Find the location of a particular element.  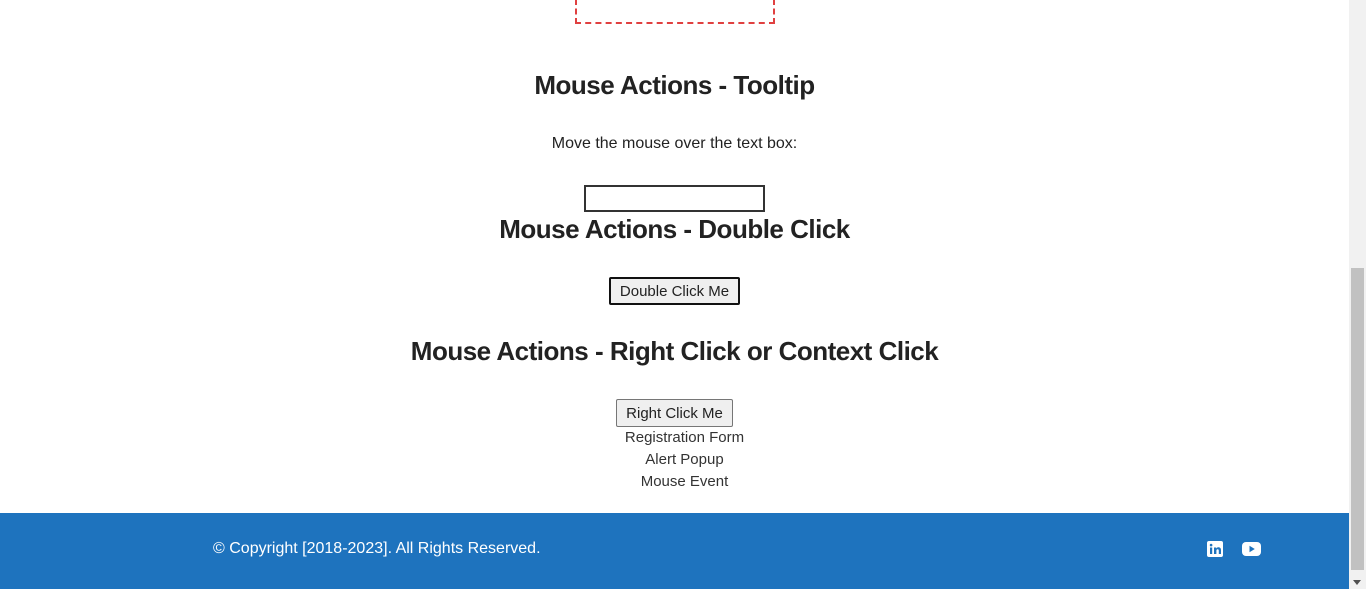

linkedin-icon is located at coordinates (1215, 549).